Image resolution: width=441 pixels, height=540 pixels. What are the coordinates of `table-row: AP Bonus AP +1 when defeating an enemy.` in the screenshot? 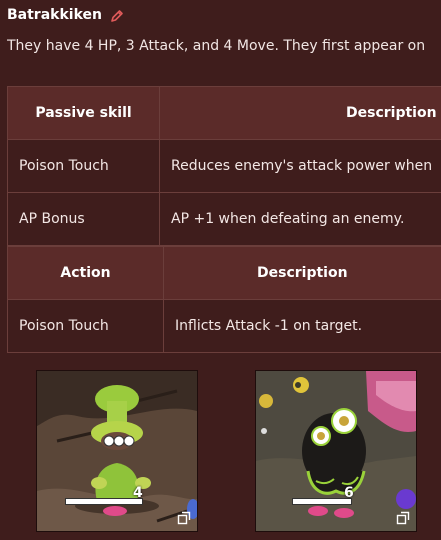 It's located at (224, 219).